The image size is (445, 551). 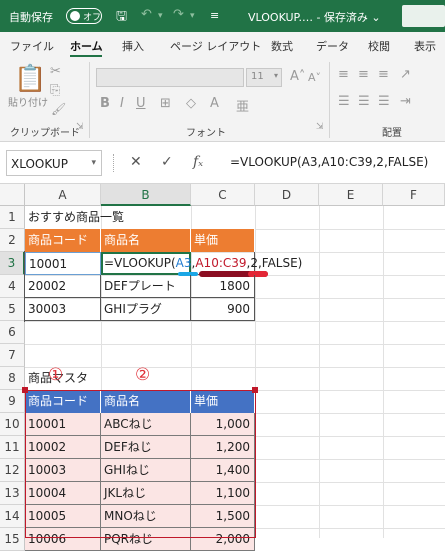 What do you see at coordinates (223, 286) in the screenshot?
I see `cell-c4: 1800` at bounding box center [223, 286].